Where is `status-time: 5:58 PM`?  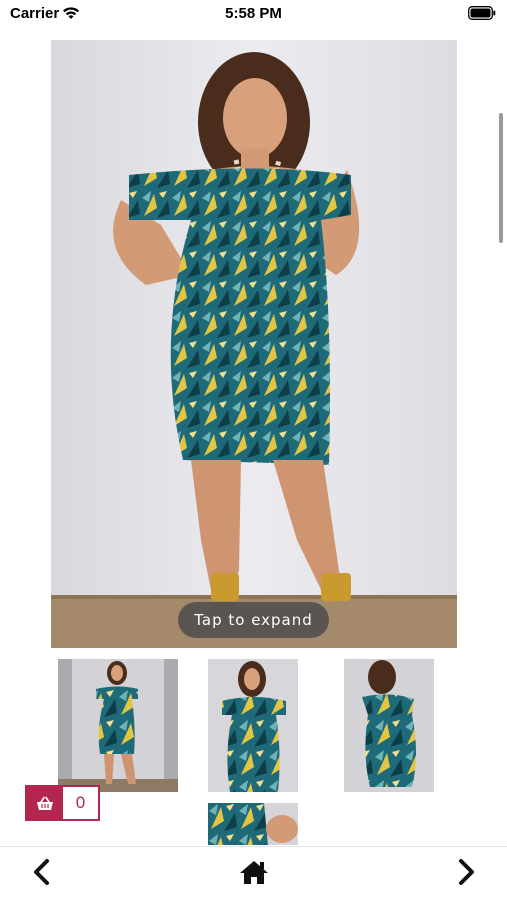
status-time: 5:58 PM is located at coordinates (253, 13).